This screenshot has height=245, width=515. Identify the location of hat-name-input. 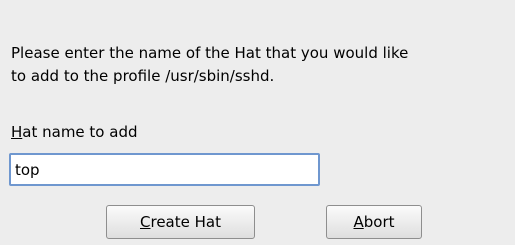
(164, 169).